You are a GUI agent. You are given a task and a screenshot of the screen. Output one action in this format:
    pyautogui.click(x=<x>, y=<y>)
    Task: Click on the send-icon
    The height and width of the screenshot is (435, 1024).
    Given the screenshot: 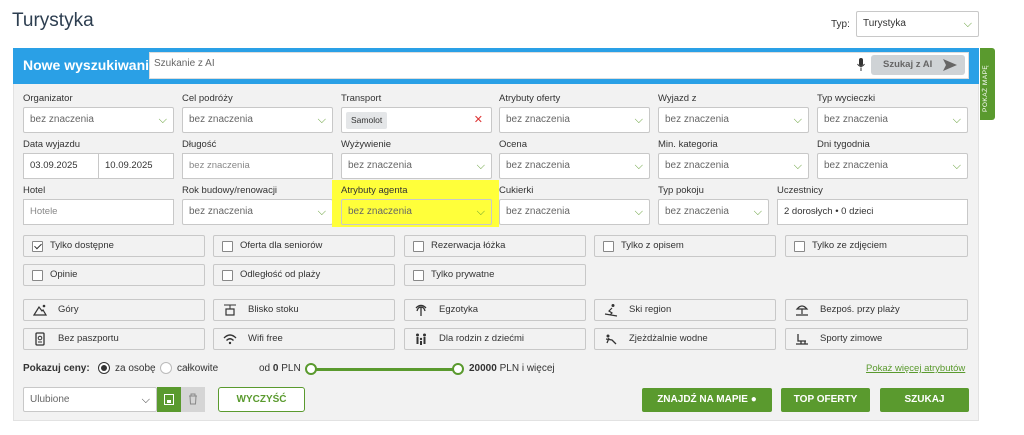 What is the action you would take?
    pyautogui.click(x=950, y=65)
    